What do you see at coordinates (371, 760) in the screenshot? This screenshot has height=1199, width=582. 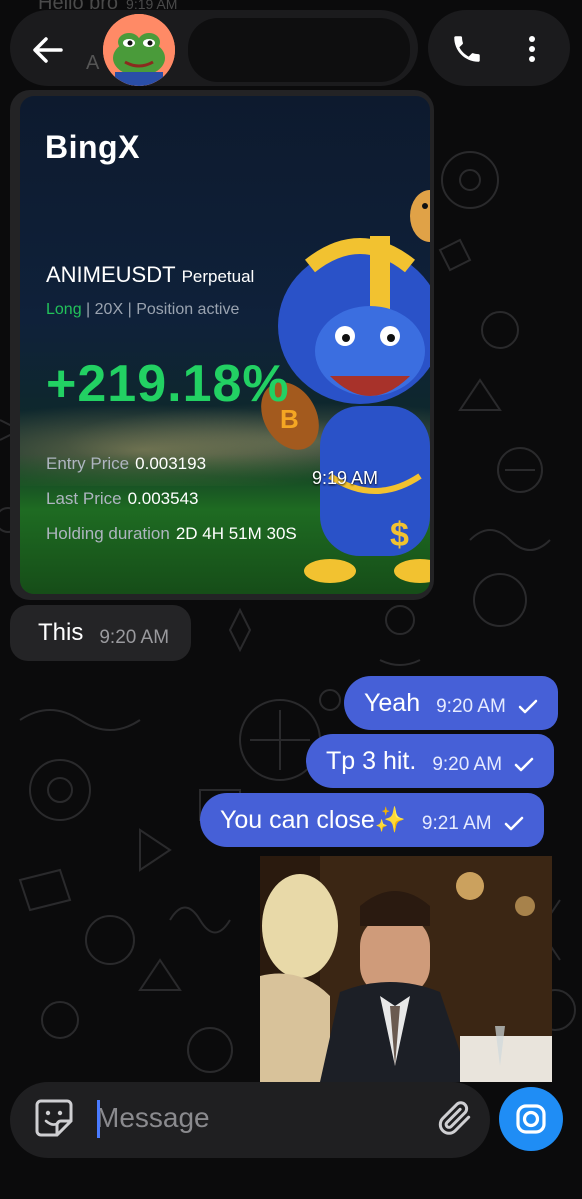 I see `message-text: Tp 3 hit.` at bounding box center [371, 760].